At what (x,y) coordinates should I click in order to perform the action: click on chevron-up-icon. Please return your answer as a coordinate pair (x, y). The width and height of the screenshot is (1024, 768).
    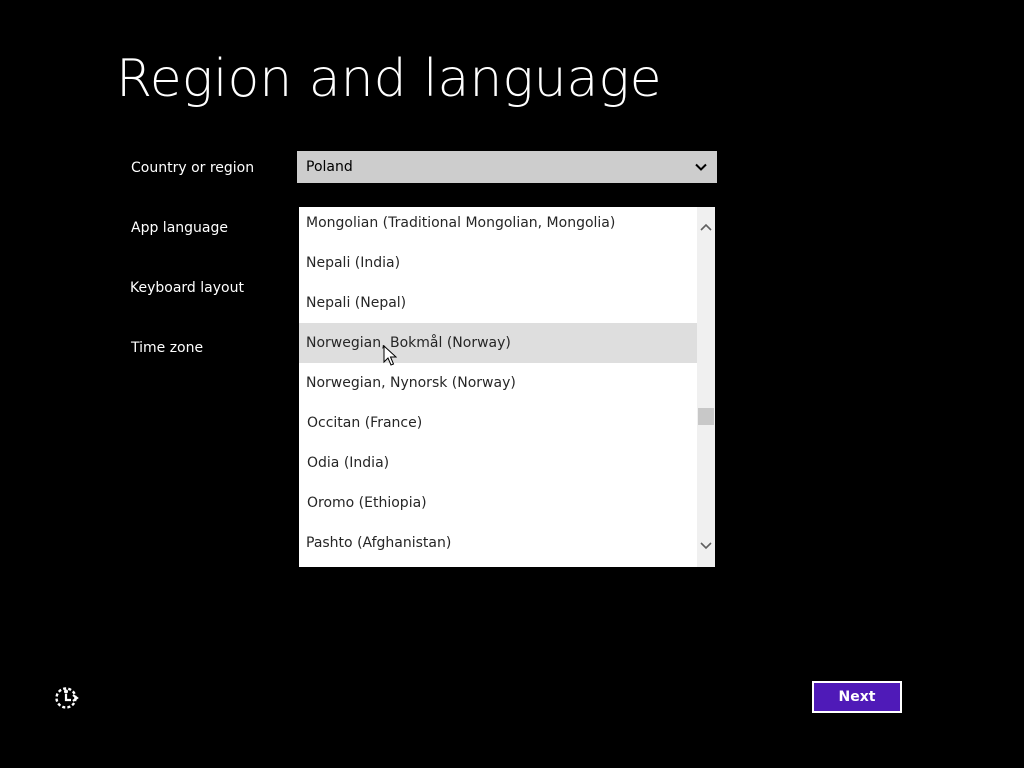
    Looking at the image, I should click on (706, 228).